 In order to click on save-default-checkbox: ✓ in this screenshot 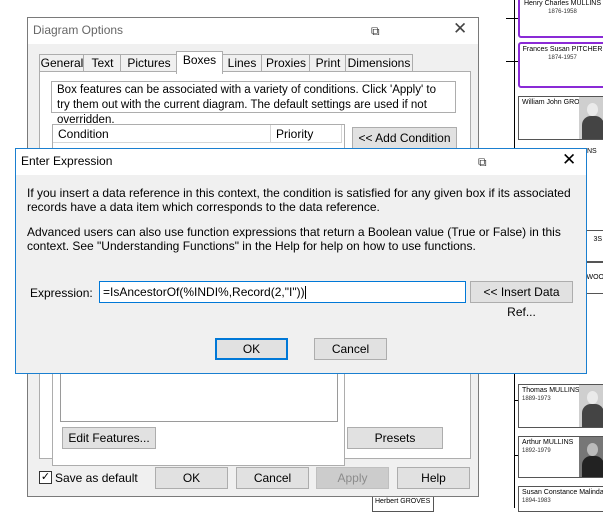, I will do `click(45, 477)`.